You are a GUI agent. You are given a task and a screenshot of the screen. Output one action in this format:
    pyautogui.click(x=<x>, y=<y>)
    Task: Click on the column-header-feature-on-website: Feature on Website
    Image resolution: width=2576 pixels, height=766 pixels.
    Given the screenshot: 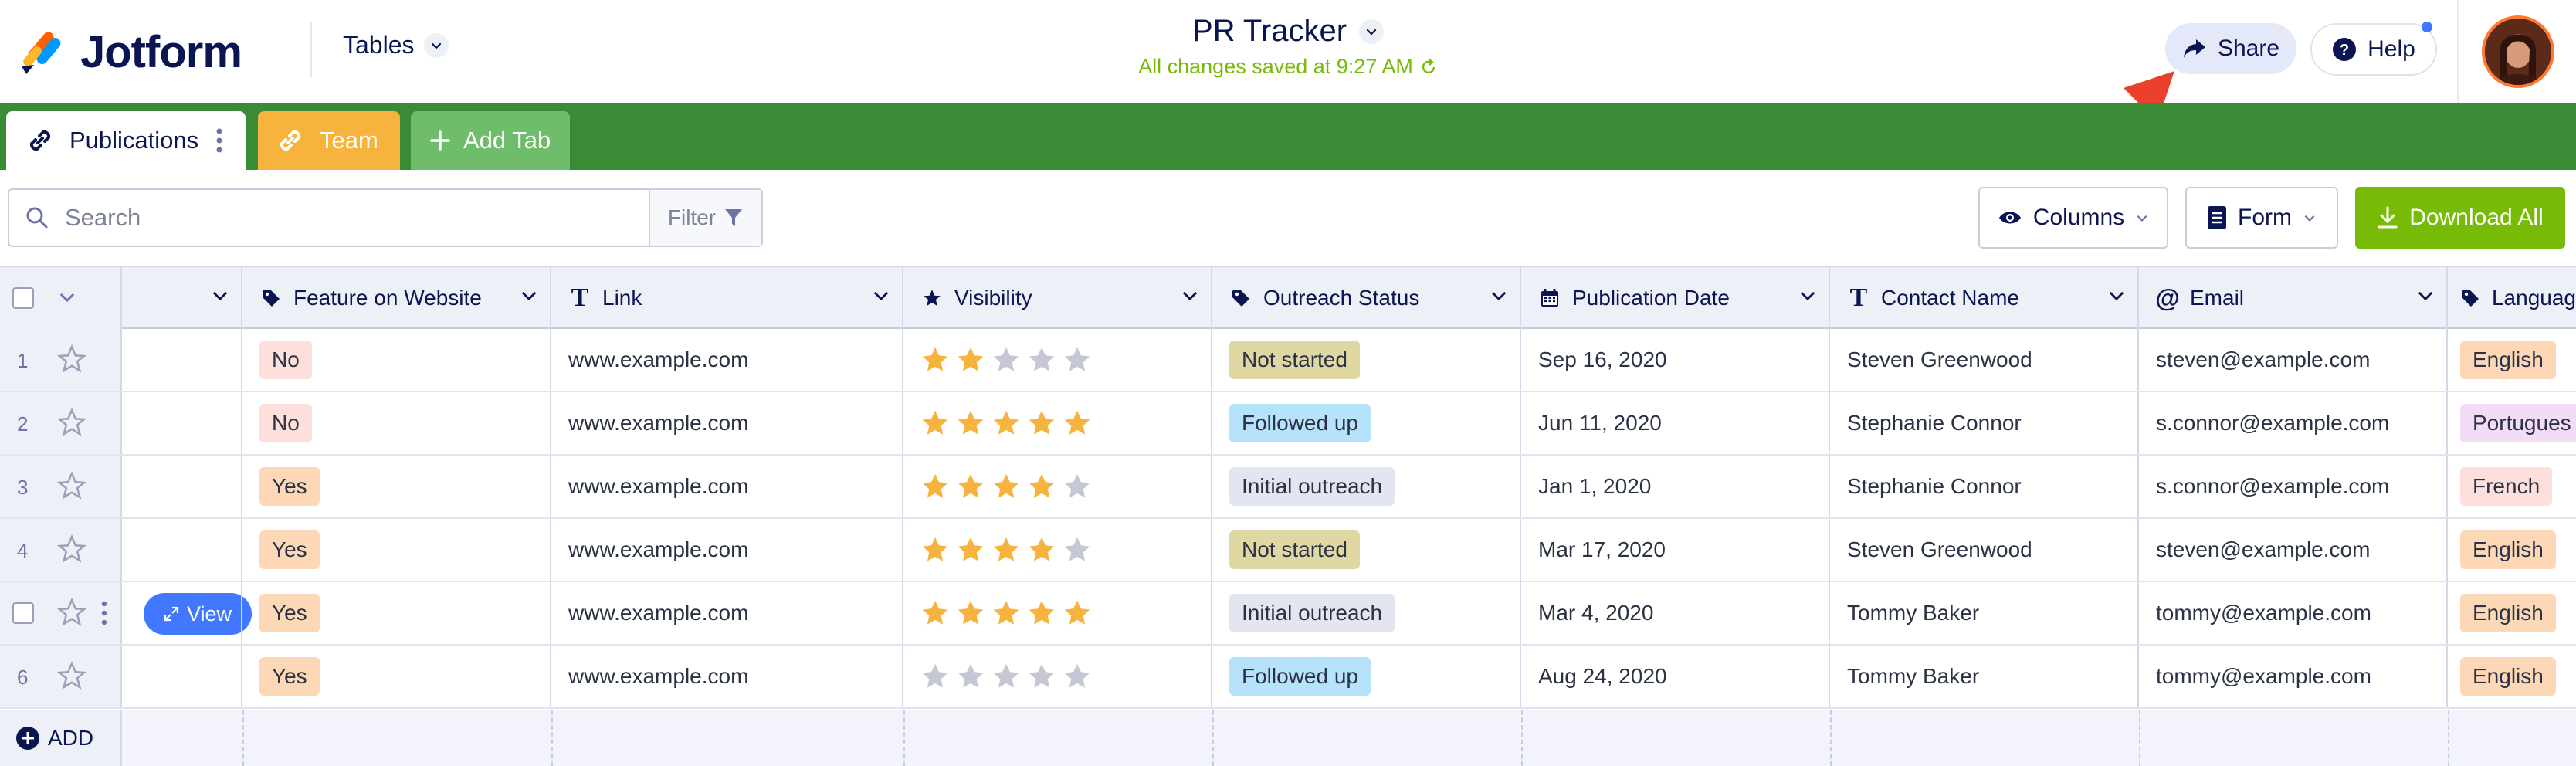 What is the action you would take?
    pyautogui.click(x=396, y=298)
    